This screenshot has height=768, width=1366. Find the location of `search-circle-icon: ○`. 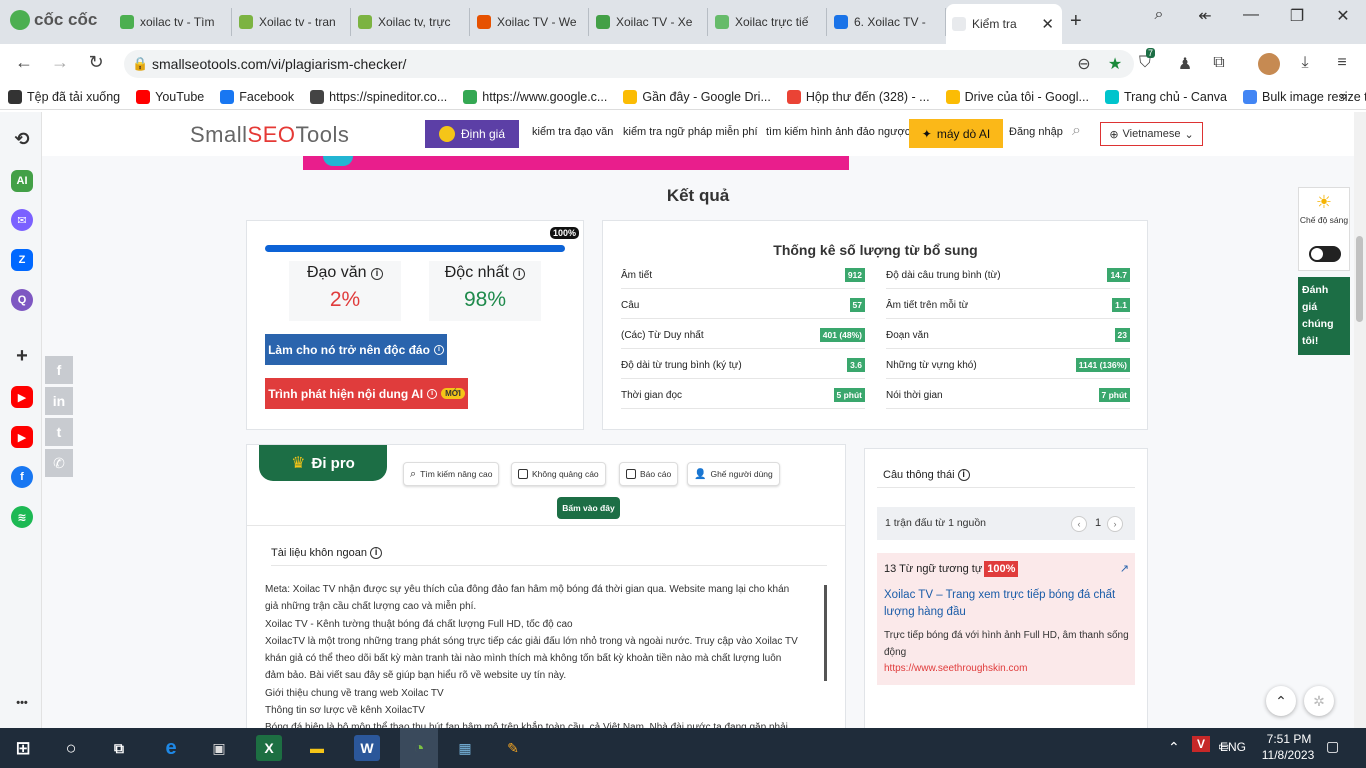

search-circle-icon: ○ is located at coordinates (71, 748).